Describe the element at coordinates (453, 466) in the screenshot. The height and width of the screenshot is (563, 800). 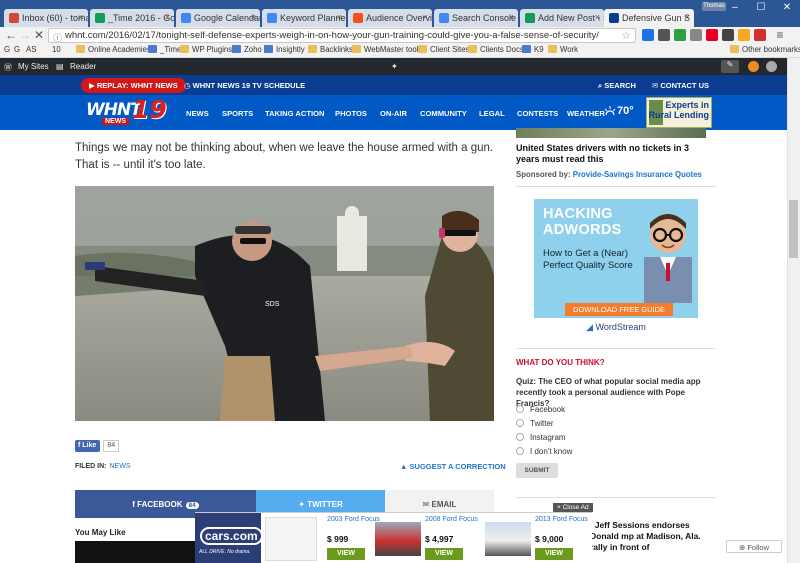
I see `suggest-correction-link: ▲ SUGGEST A CORRECTION` at that location.